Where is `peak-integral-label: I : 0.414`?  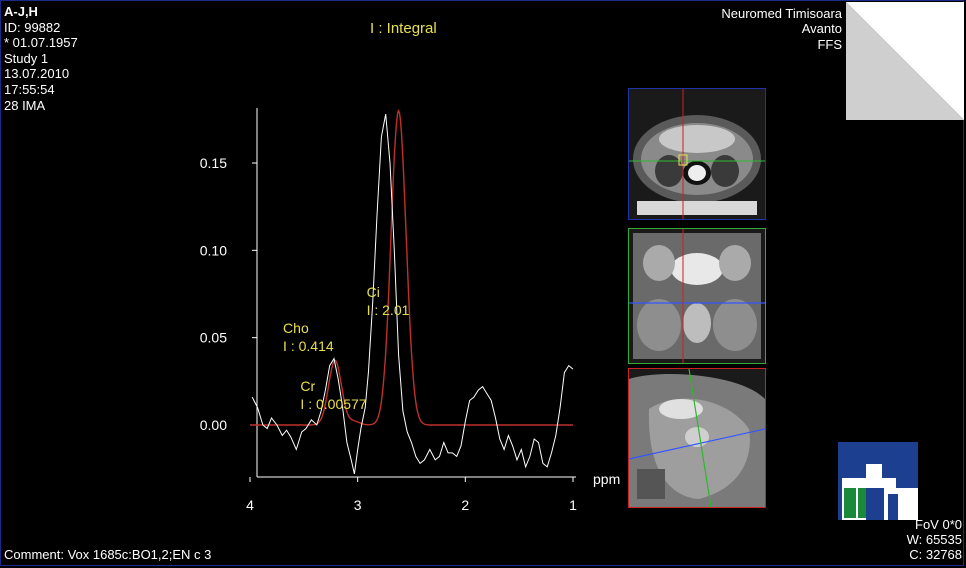 peak-integral-label: I : 0.414 is located at coordinates (308, 346).